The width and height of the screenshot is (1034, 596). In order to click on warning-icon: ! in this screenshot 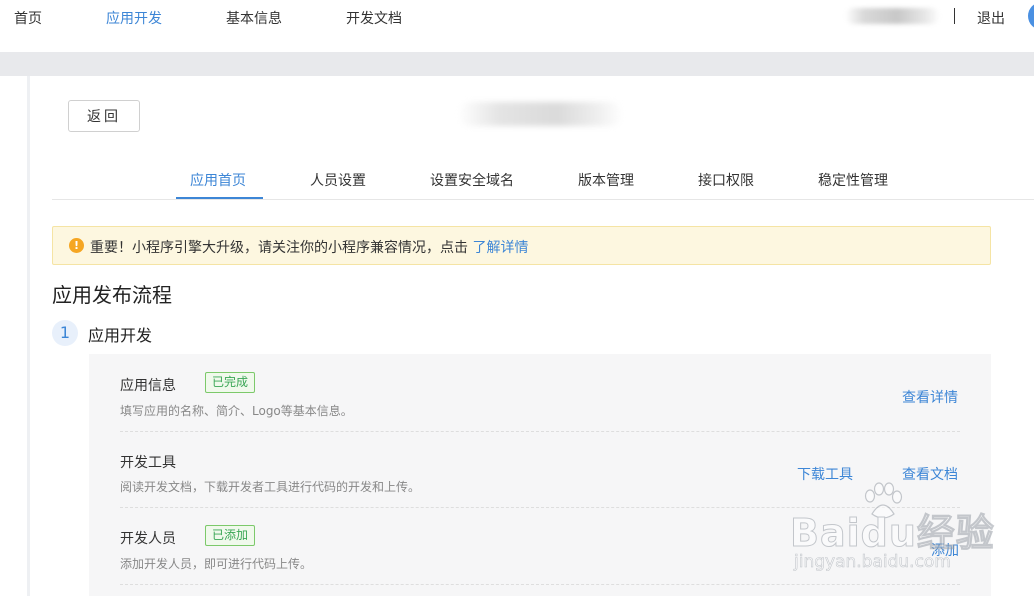, I will do `click(76, 245)`.